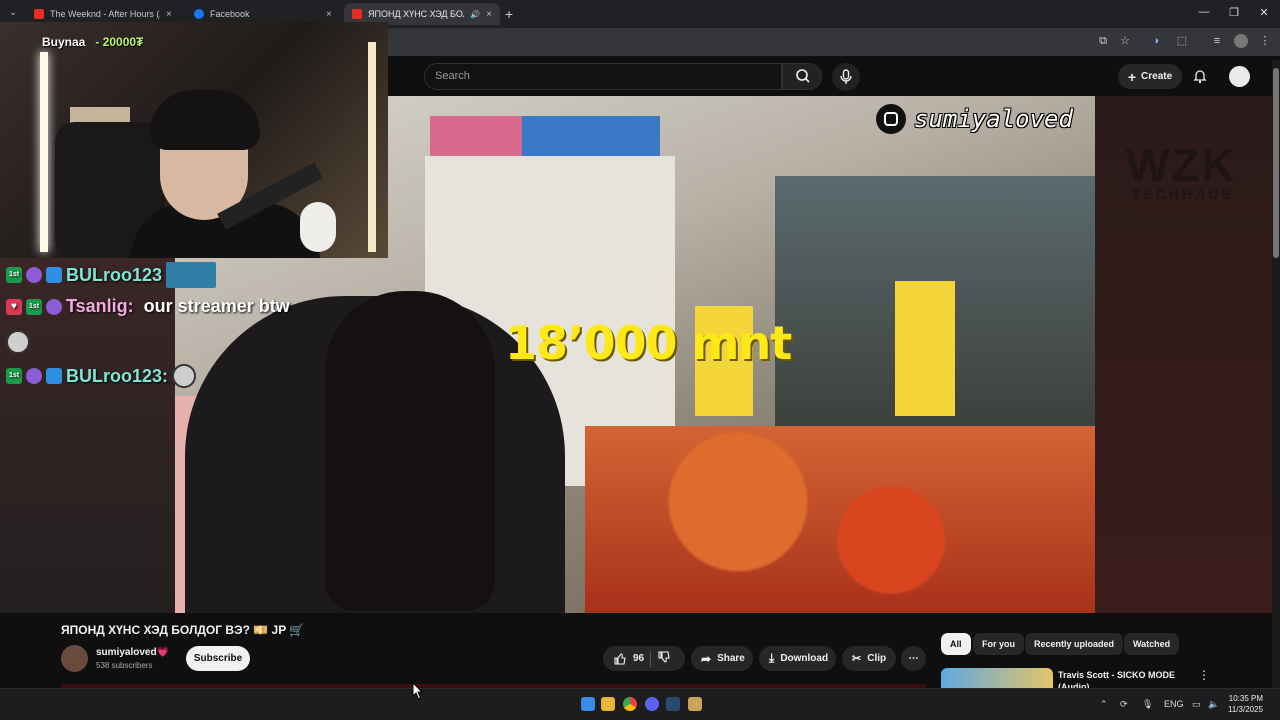 The width and height of the screenshot is (1280, 720). Describe the element at coordinates (416, 14) in the screenshot. I see `tab-title: ЯПОНД ХҮНС ХЭД БОЛДО` at that location.